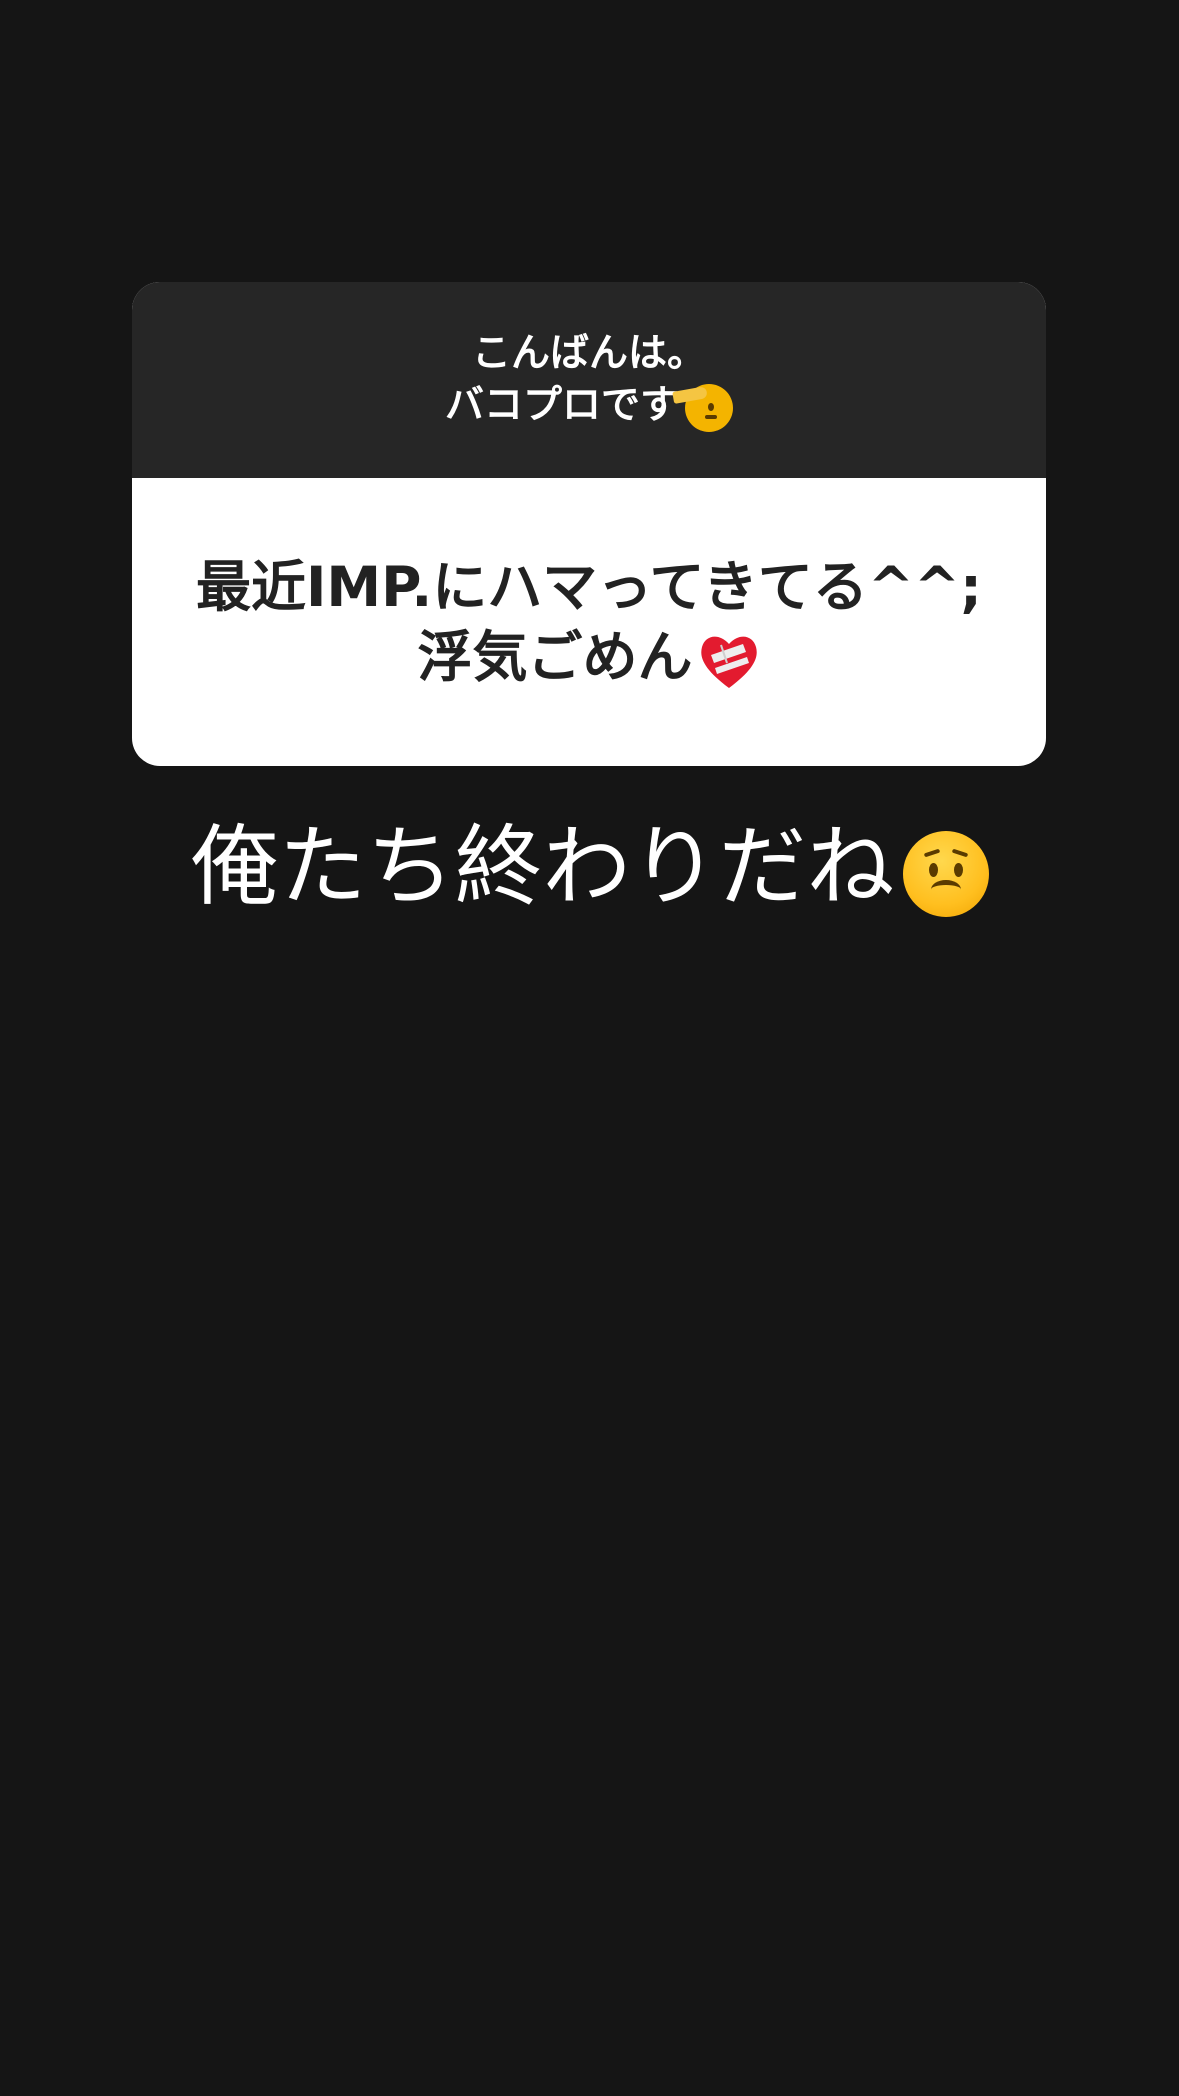 The height and width of the screenshot is (2096, 1179). I want to click on worried-face-icon, so click(945, 874).